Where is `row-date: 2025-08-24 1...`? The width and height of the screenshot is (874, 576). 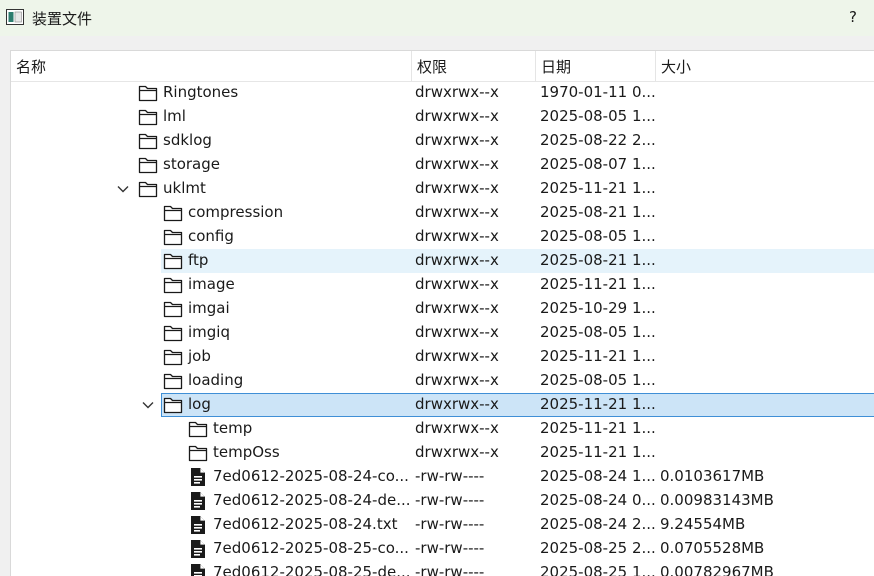
row-date: 2025-08-24 1... is located at coordinates (598, 476).